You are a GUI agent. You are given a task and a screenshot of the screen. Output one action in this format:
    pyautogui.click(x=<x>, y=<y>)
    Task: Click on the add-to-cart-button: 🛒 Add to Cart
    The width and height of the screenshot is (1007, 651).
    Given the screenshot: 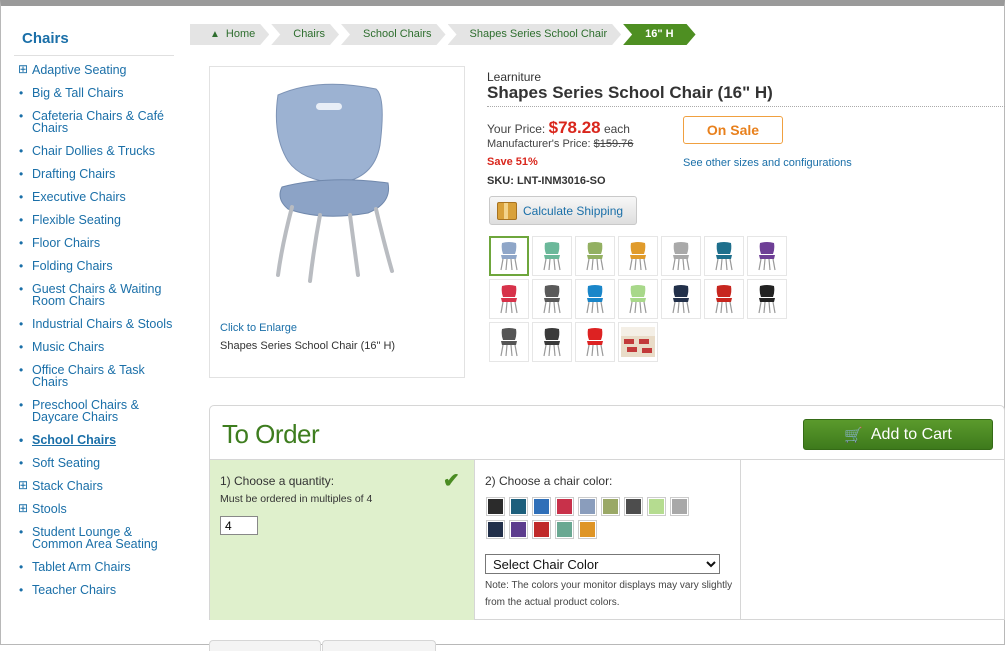 What is the action you would take?
    pyautogui.click(x=898, y=434)
    